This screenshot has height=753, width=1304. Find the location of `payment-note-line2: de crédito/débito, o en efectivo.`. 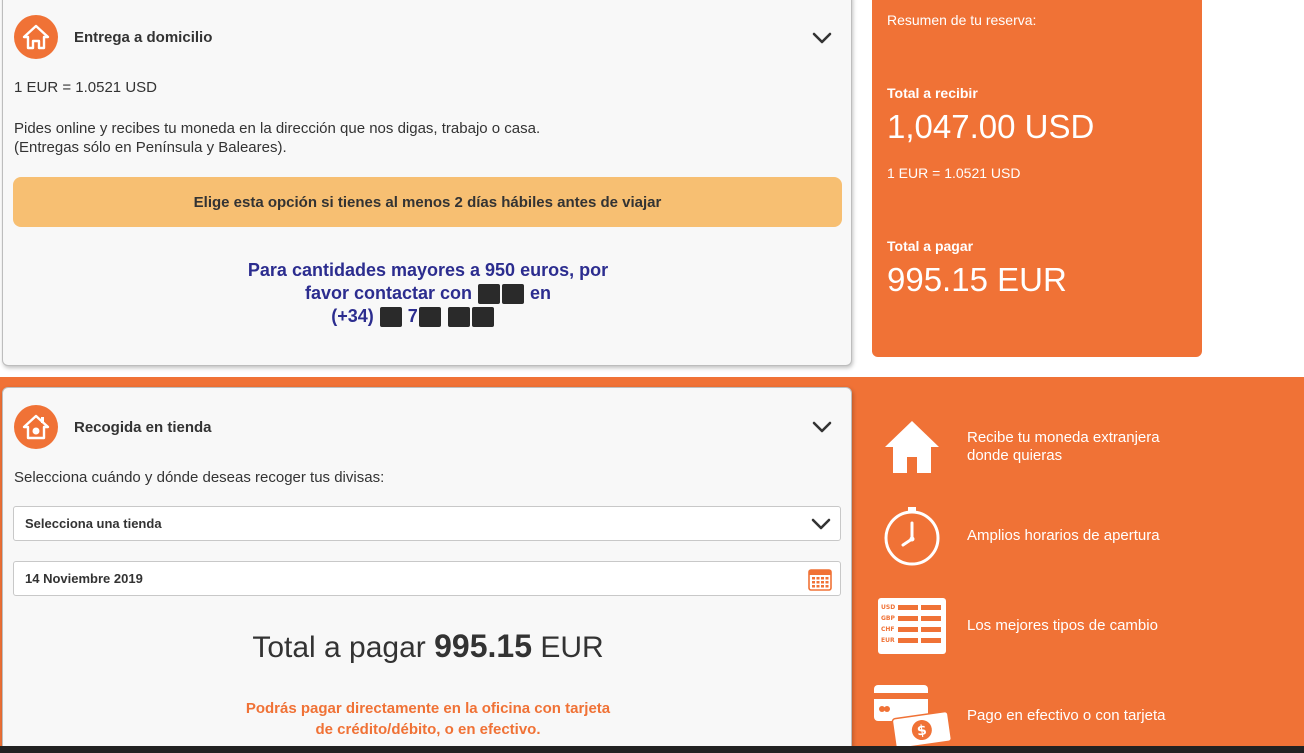

payment-note-line2: de crédito/débito, o en efectivo. is located at coordinates (428, 729).